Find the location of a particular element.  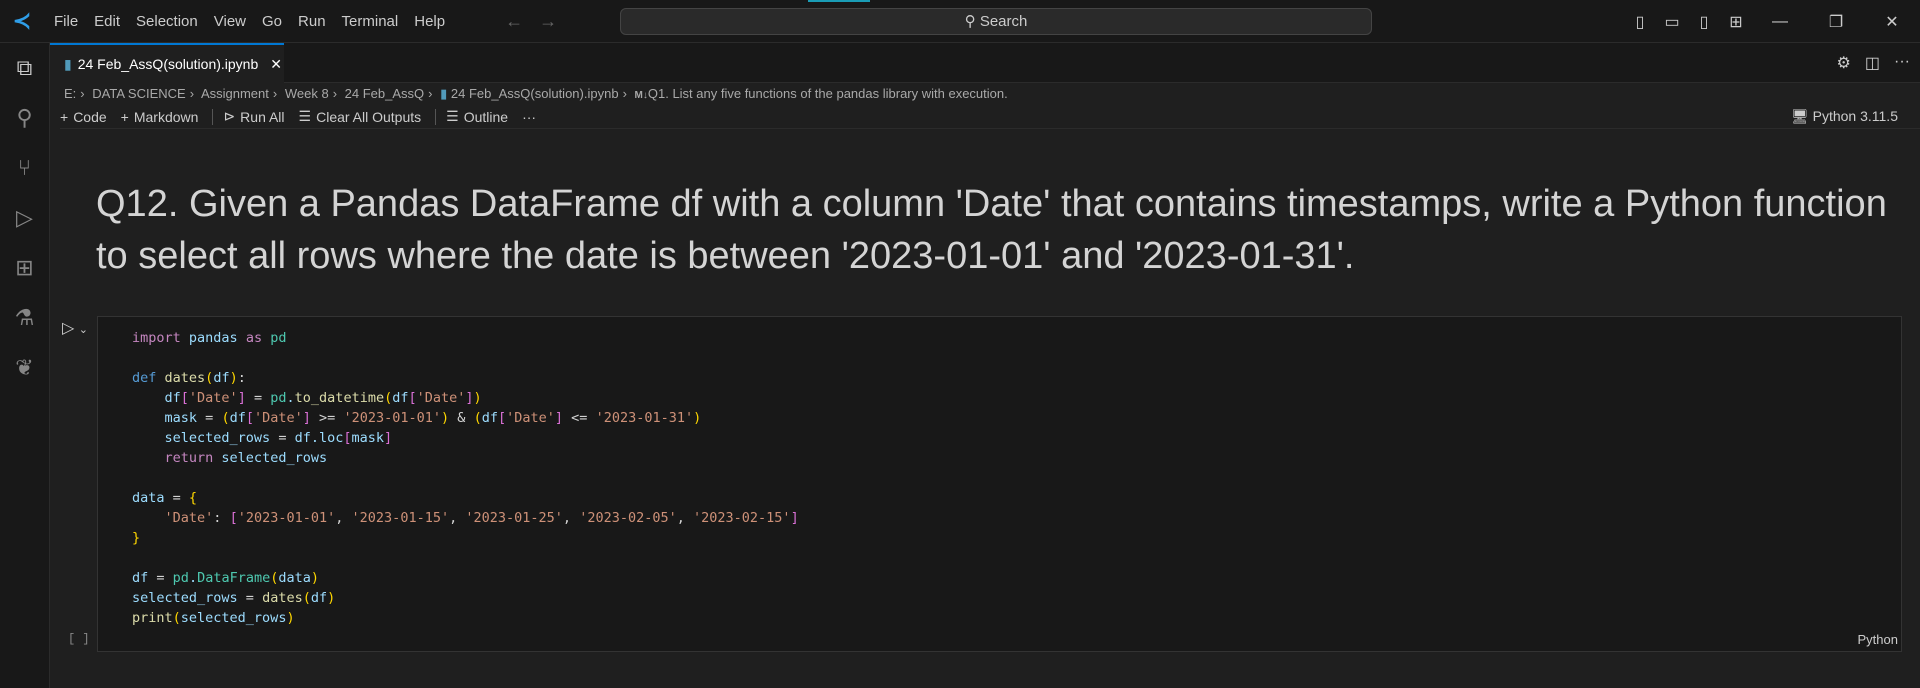

vscode-logo-icon: ≺ is located at coordinates (22, 20).